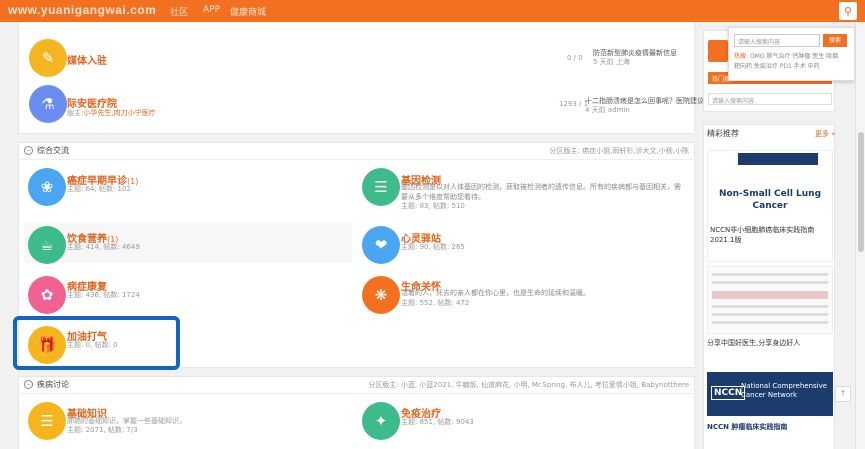 The height and width of the screenshot is (449, 865). I want to click on nccn-title: National Comprehensive Cancer Network, so click(784, 390).